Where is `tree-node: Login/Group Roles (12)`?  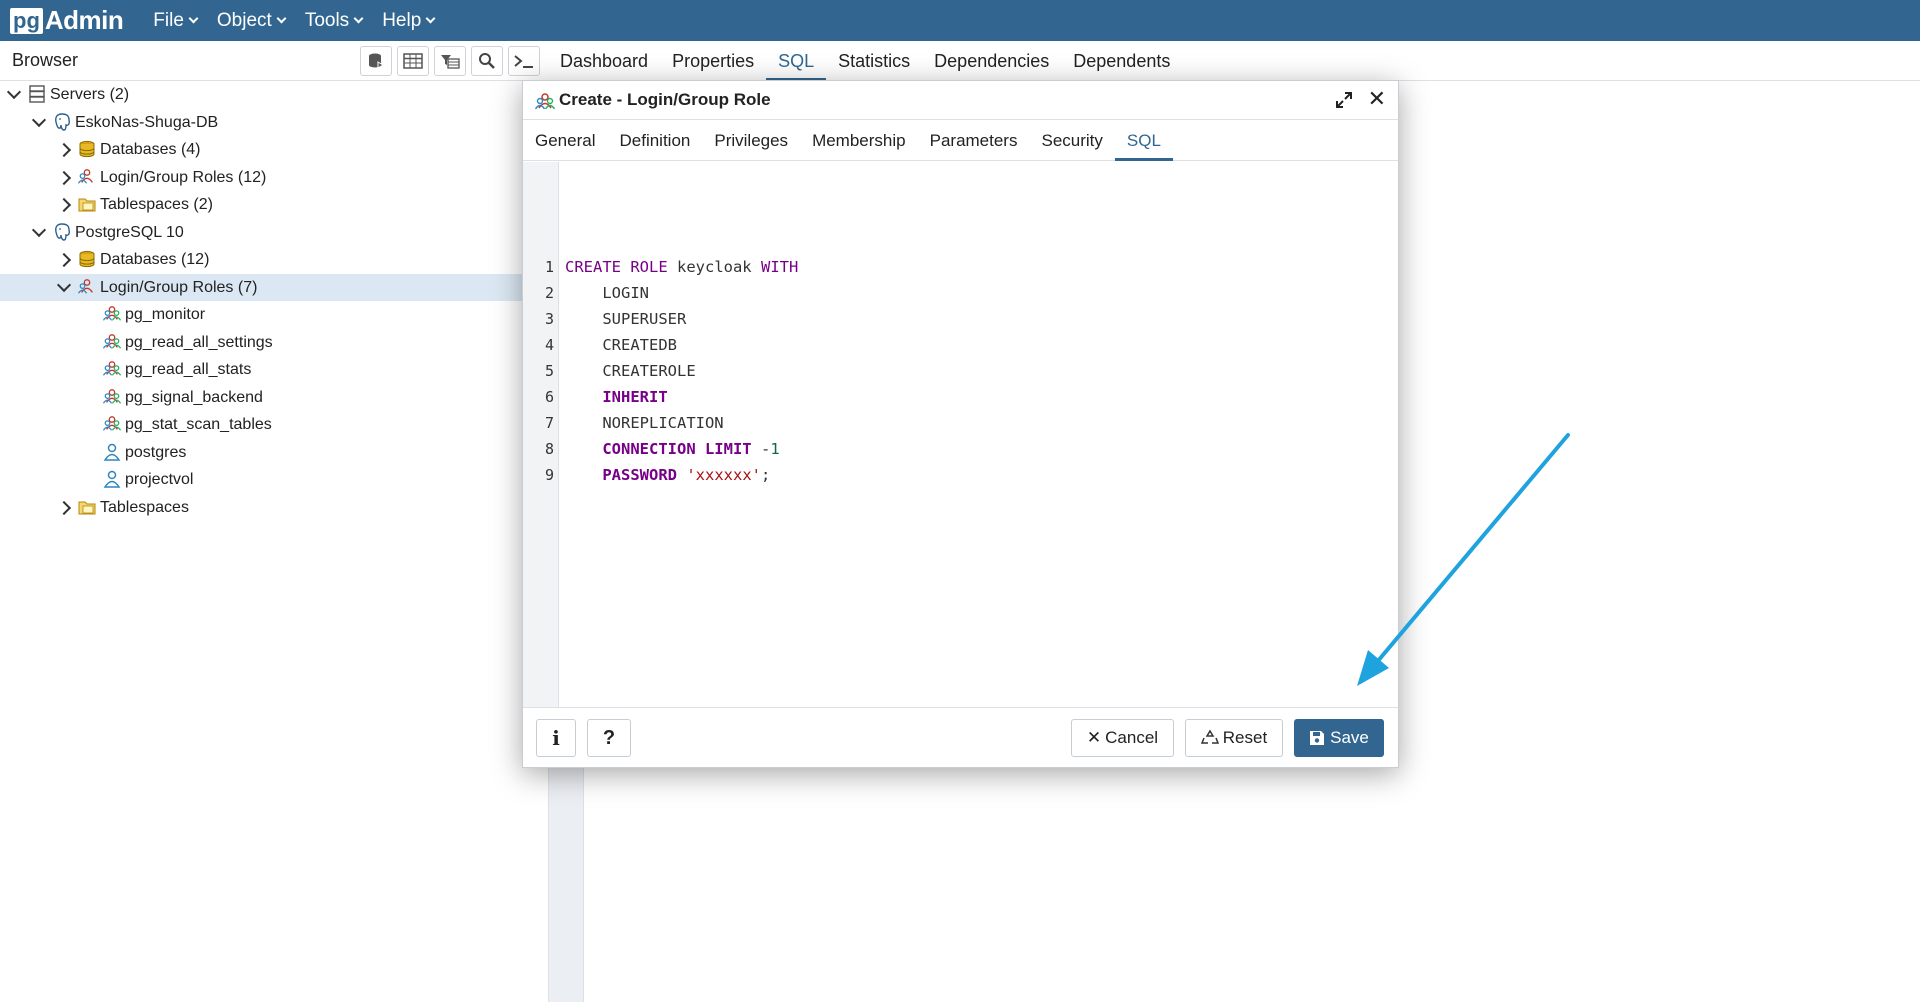 tree-node: Login/Group Roles (12) is located at coordinates (261, 177).